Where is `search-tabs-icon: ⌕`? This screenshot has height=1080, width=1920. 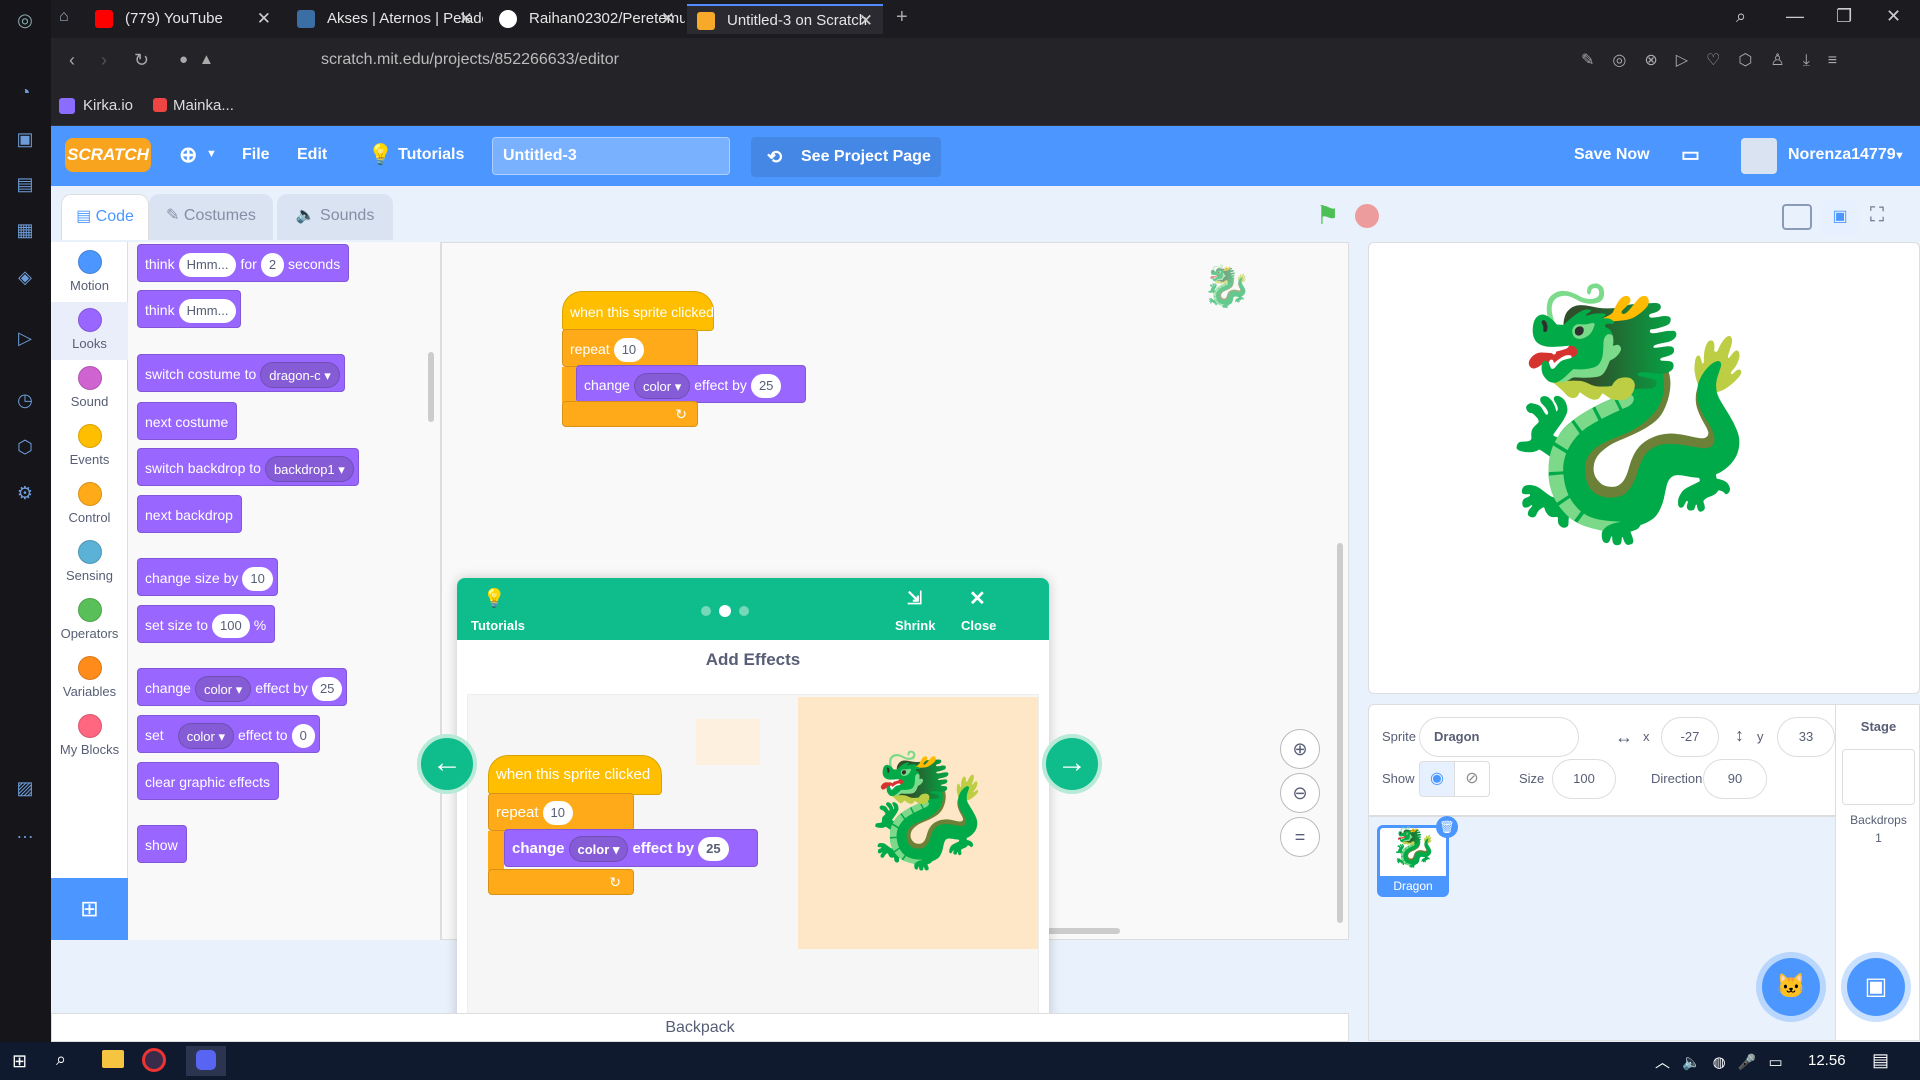 search-tabs-icon: ⌕ is located at coordinates (1741, 16).